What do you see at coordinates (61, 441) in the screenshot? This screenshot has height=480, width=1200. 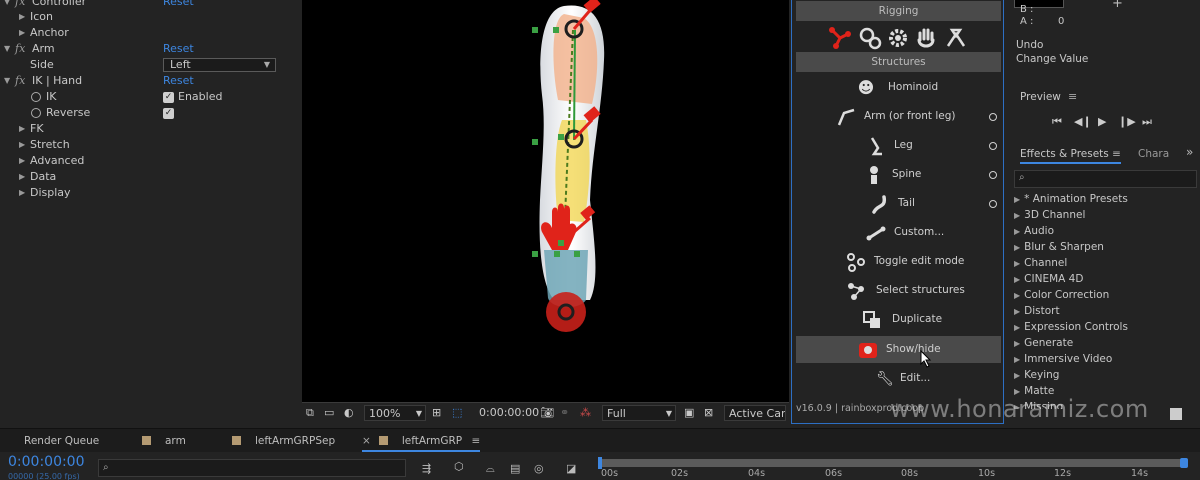 I see `tab-render-queue: Render Queue` at bounding box center [61, 441].